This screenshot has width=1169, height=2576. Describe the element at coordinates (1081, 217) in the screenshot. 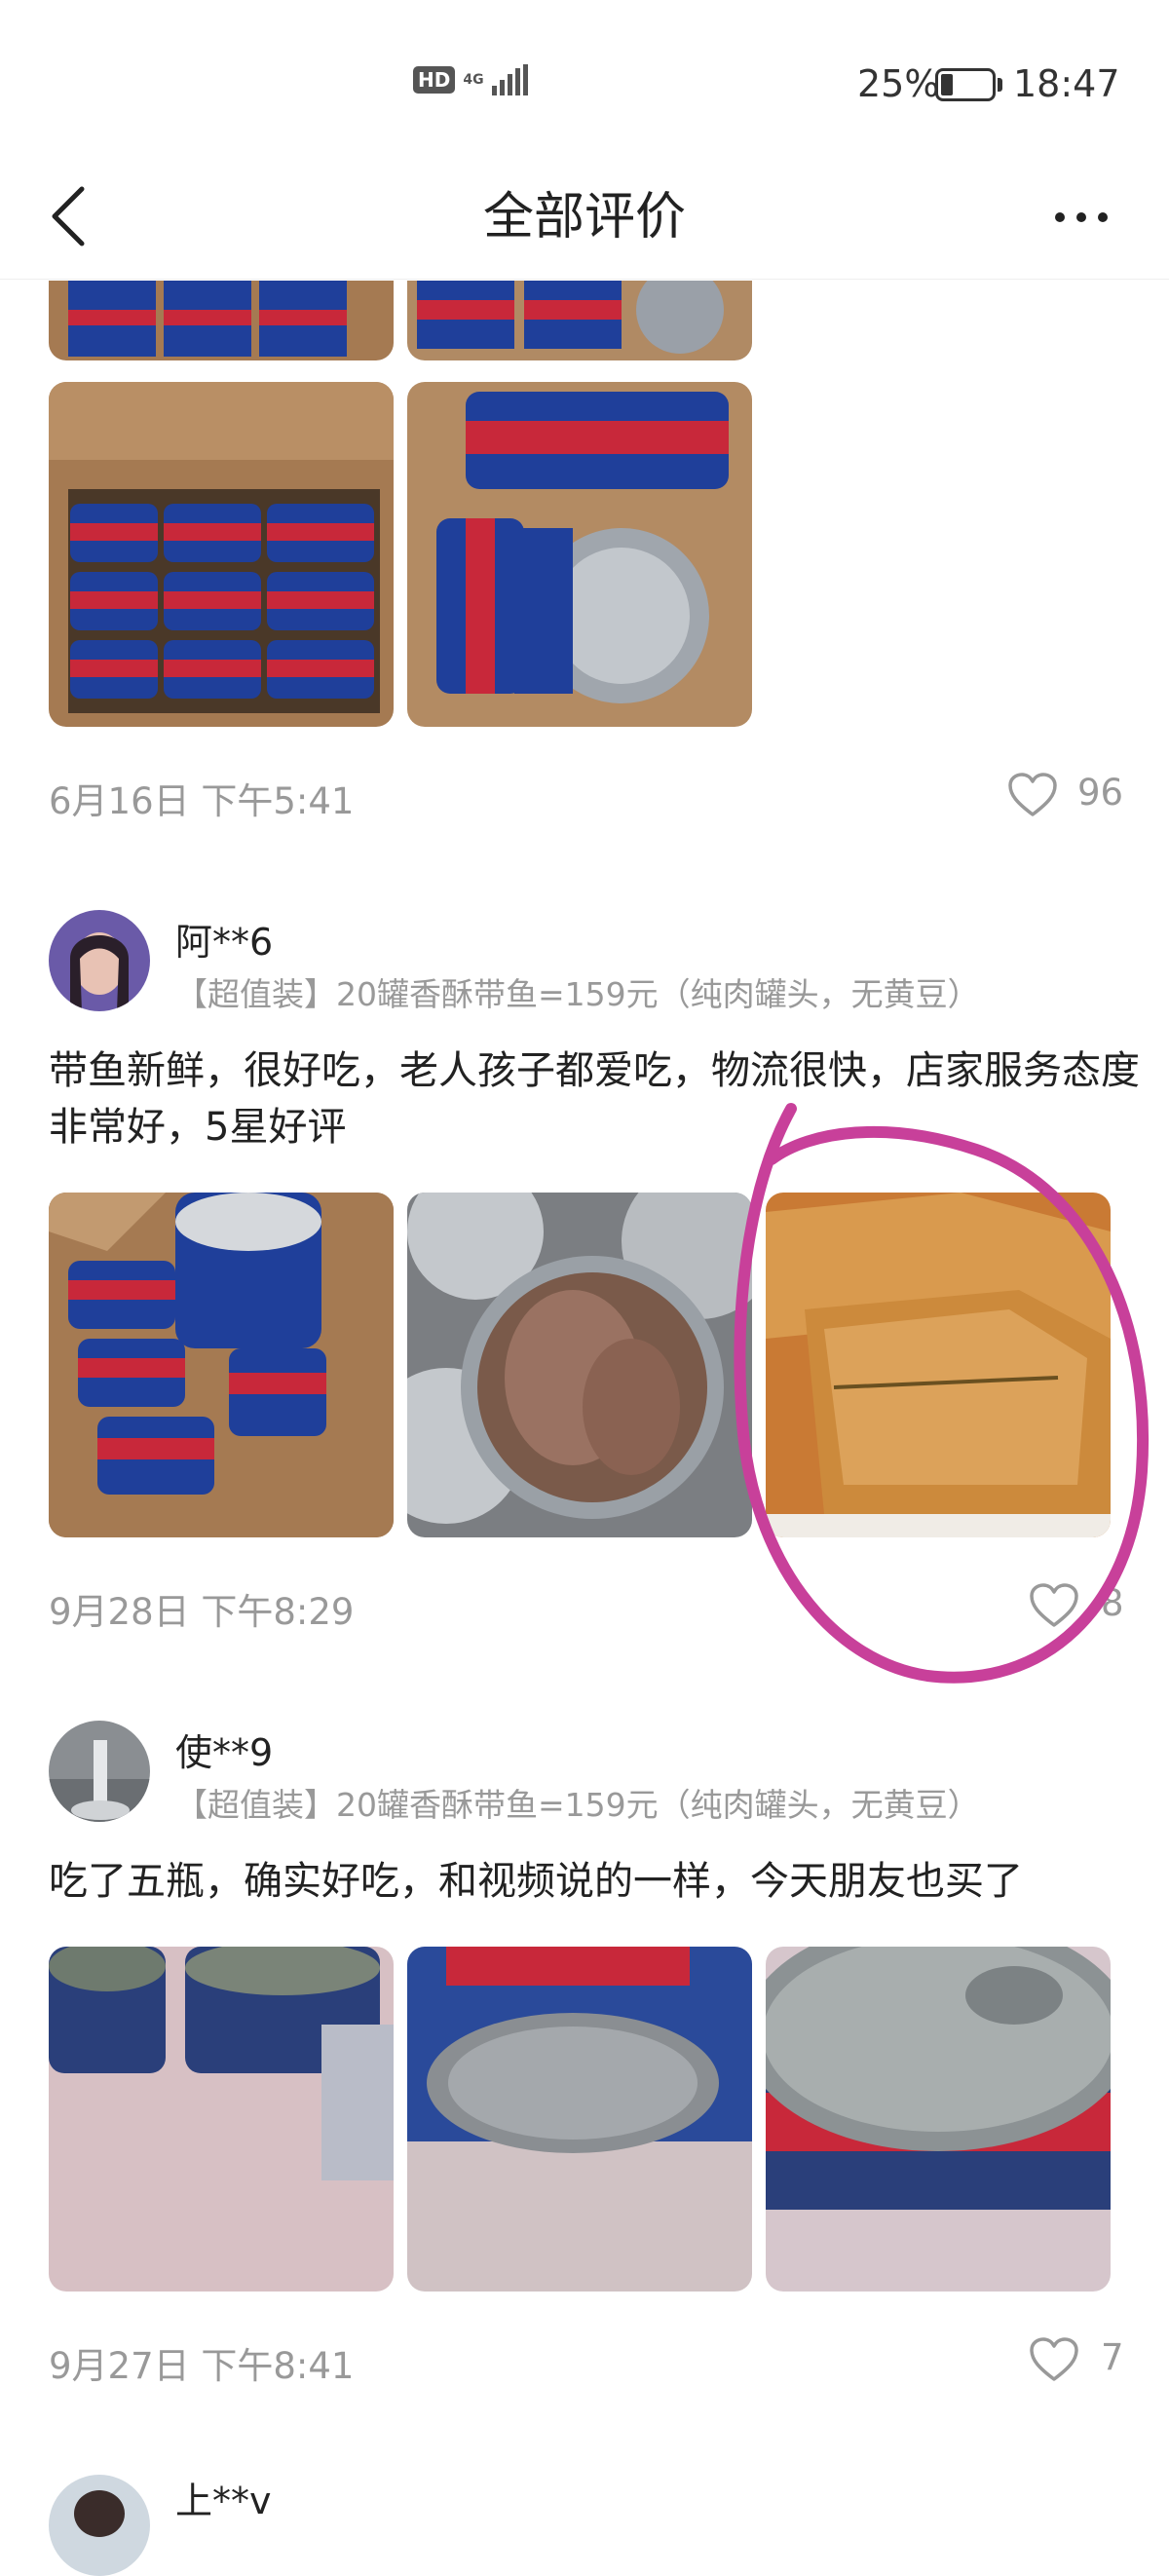

I see `more-options-button` at that location.